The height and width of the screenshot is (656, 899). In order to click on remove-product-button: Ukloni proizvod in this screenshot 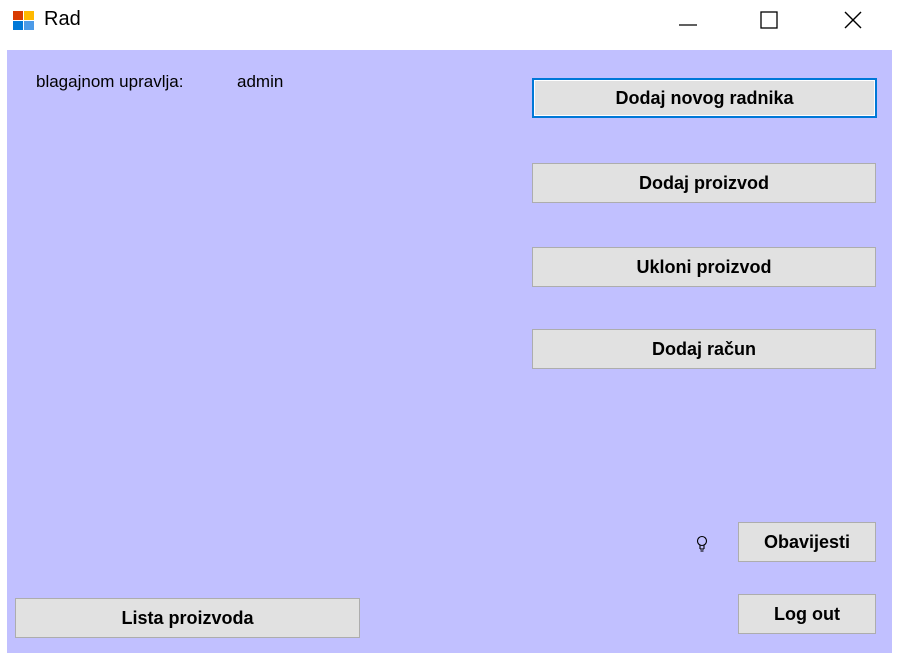, I will do `click(704, 267)`.